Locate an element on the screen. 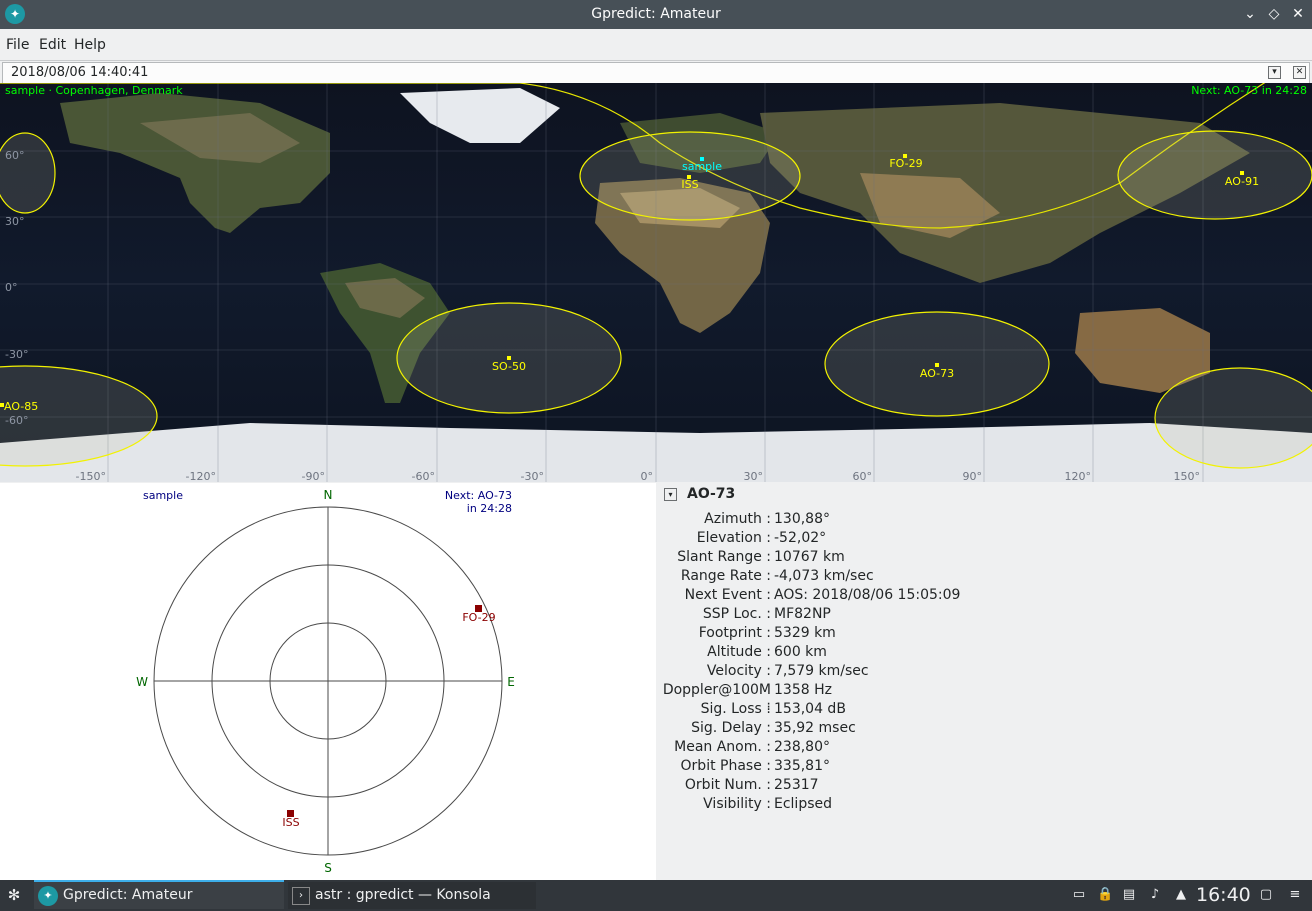 The image size is (1312, 911). compass-west: W is located at coordinates (142, 682).